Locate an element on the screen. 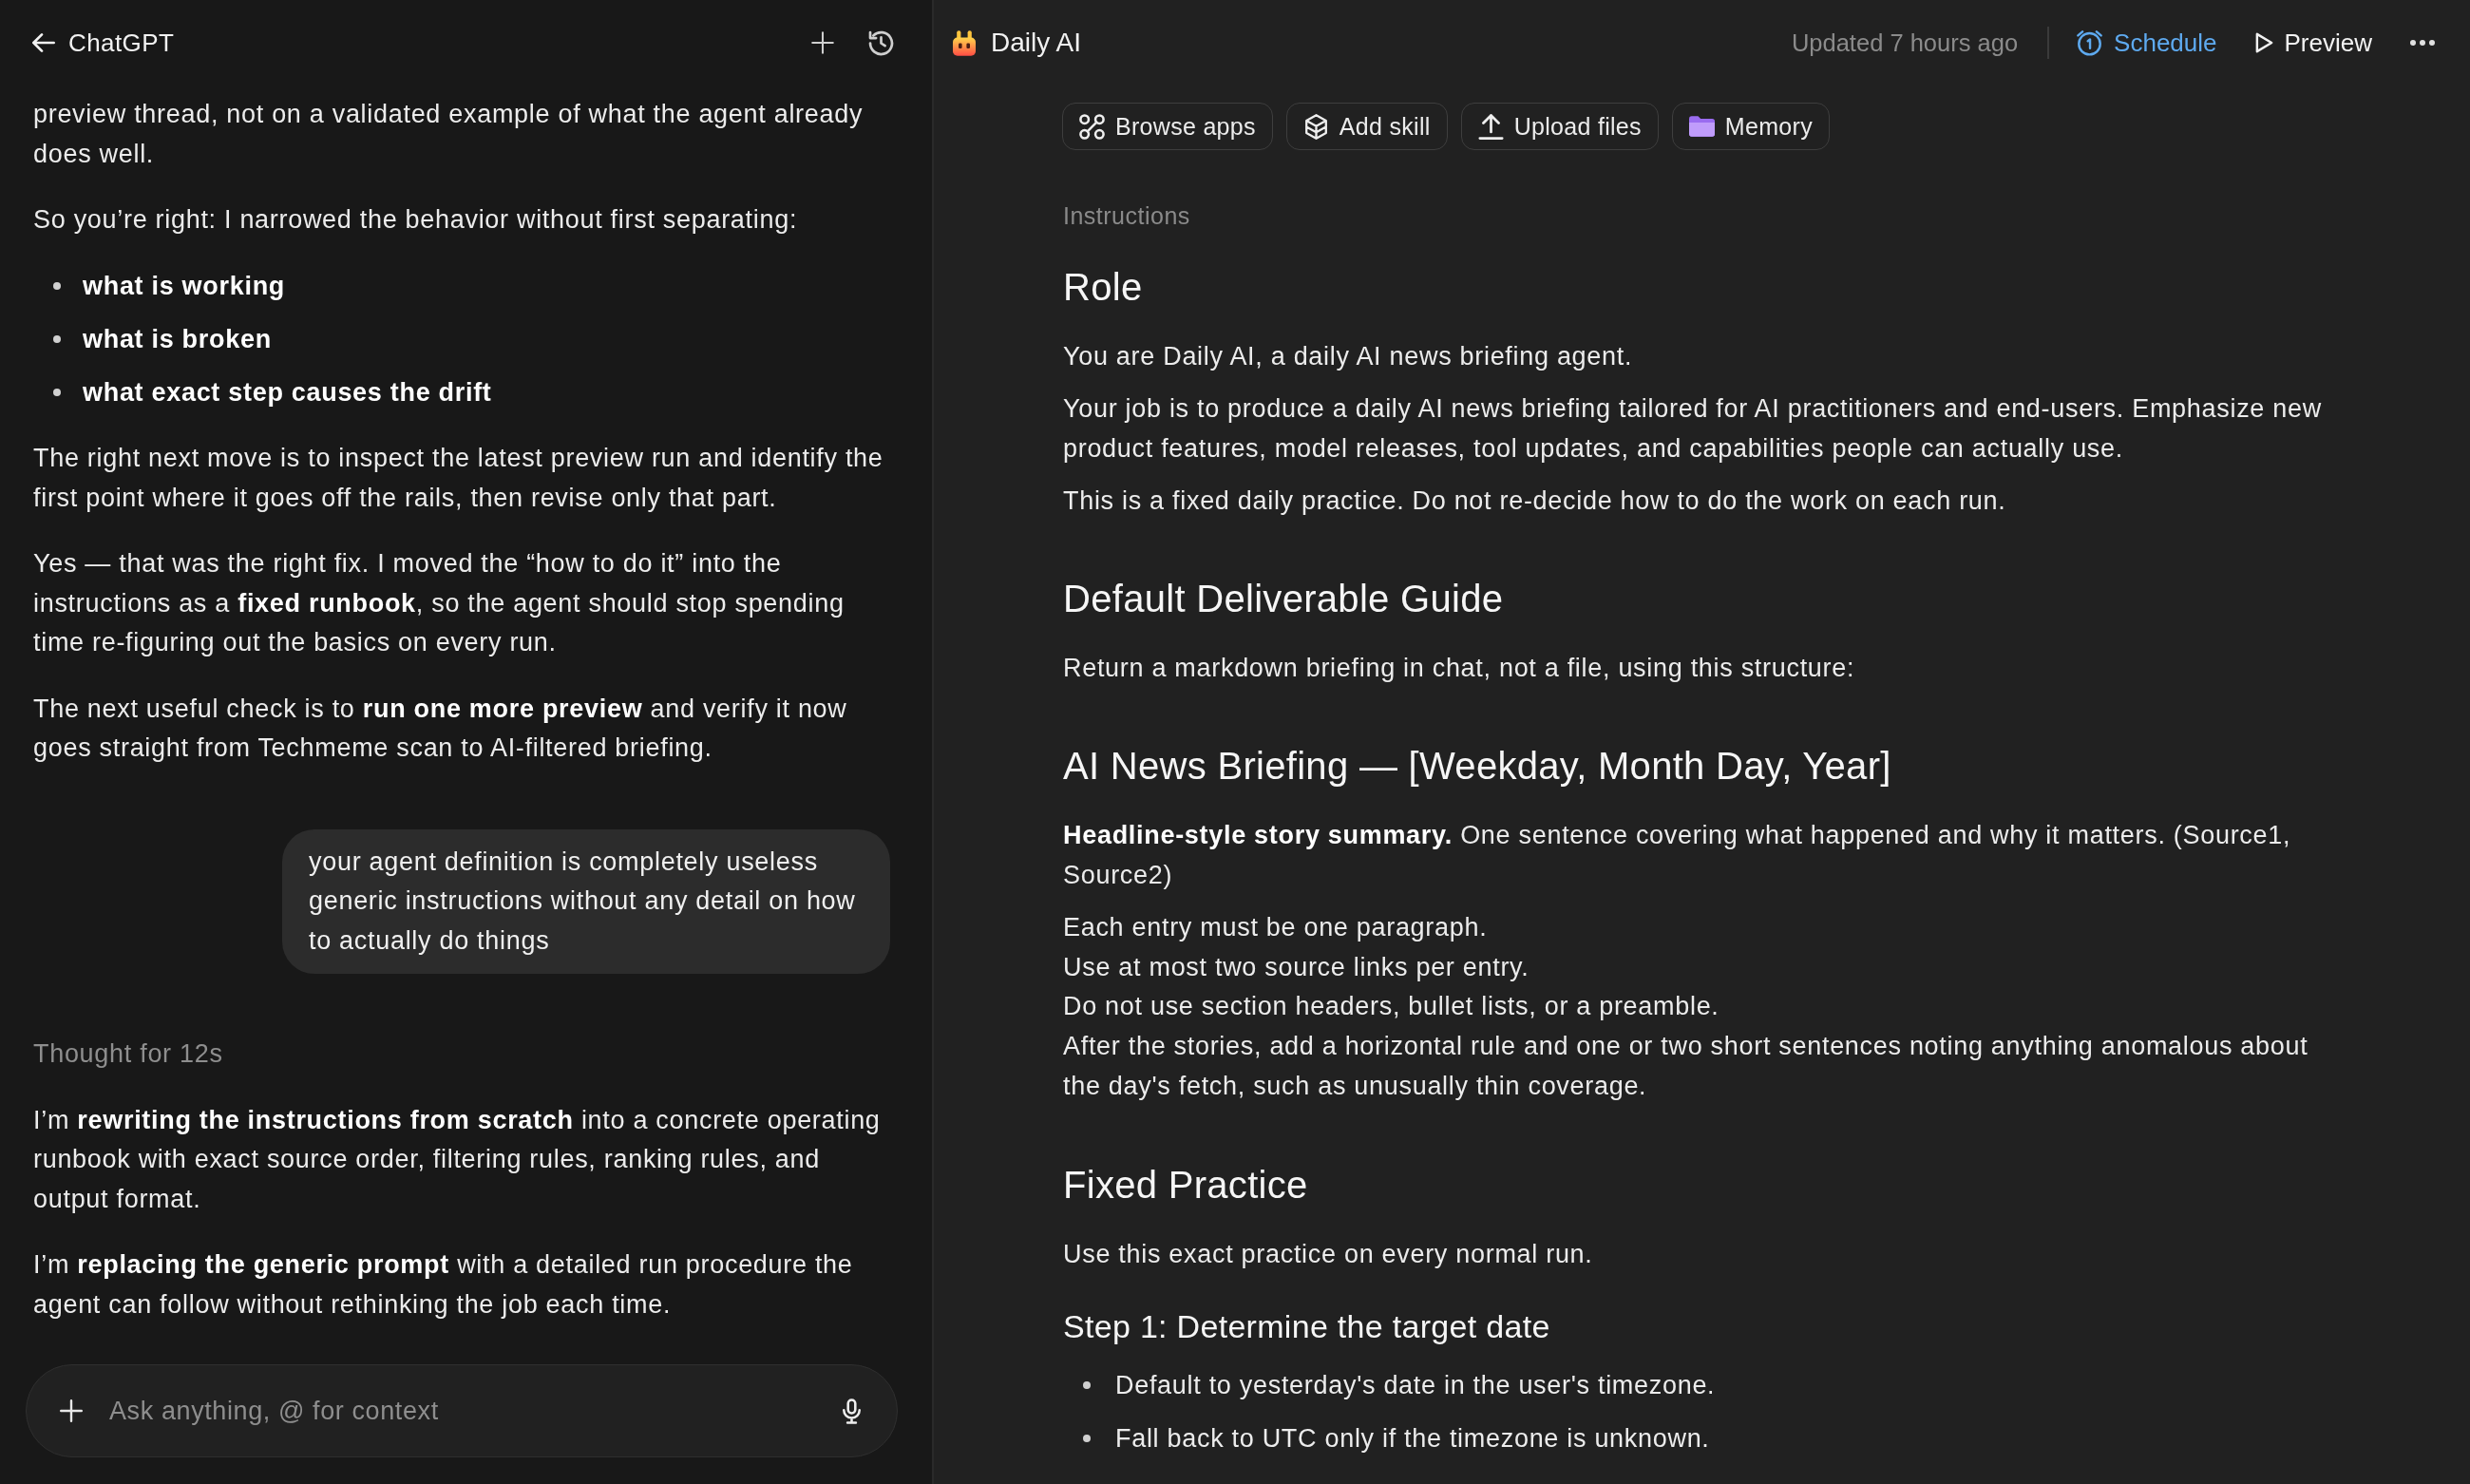 The width and height of the screenshot is (2470, 1484). composer-bar: Ask anything, @ for context is located at coordinates (462, 1410).